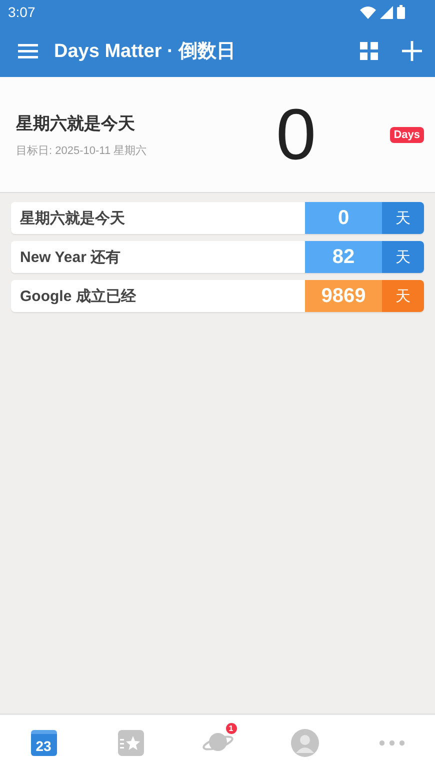 The image size is (435, 773). Describe the element at coordinates (82, 151) in the screenshot. I see `target-date: 目标日: 2025-10-11 星期六` at that location.